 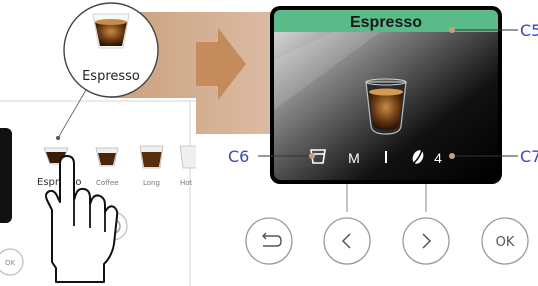 I want to click on strength-value: 4, so click(x=438, y=158).